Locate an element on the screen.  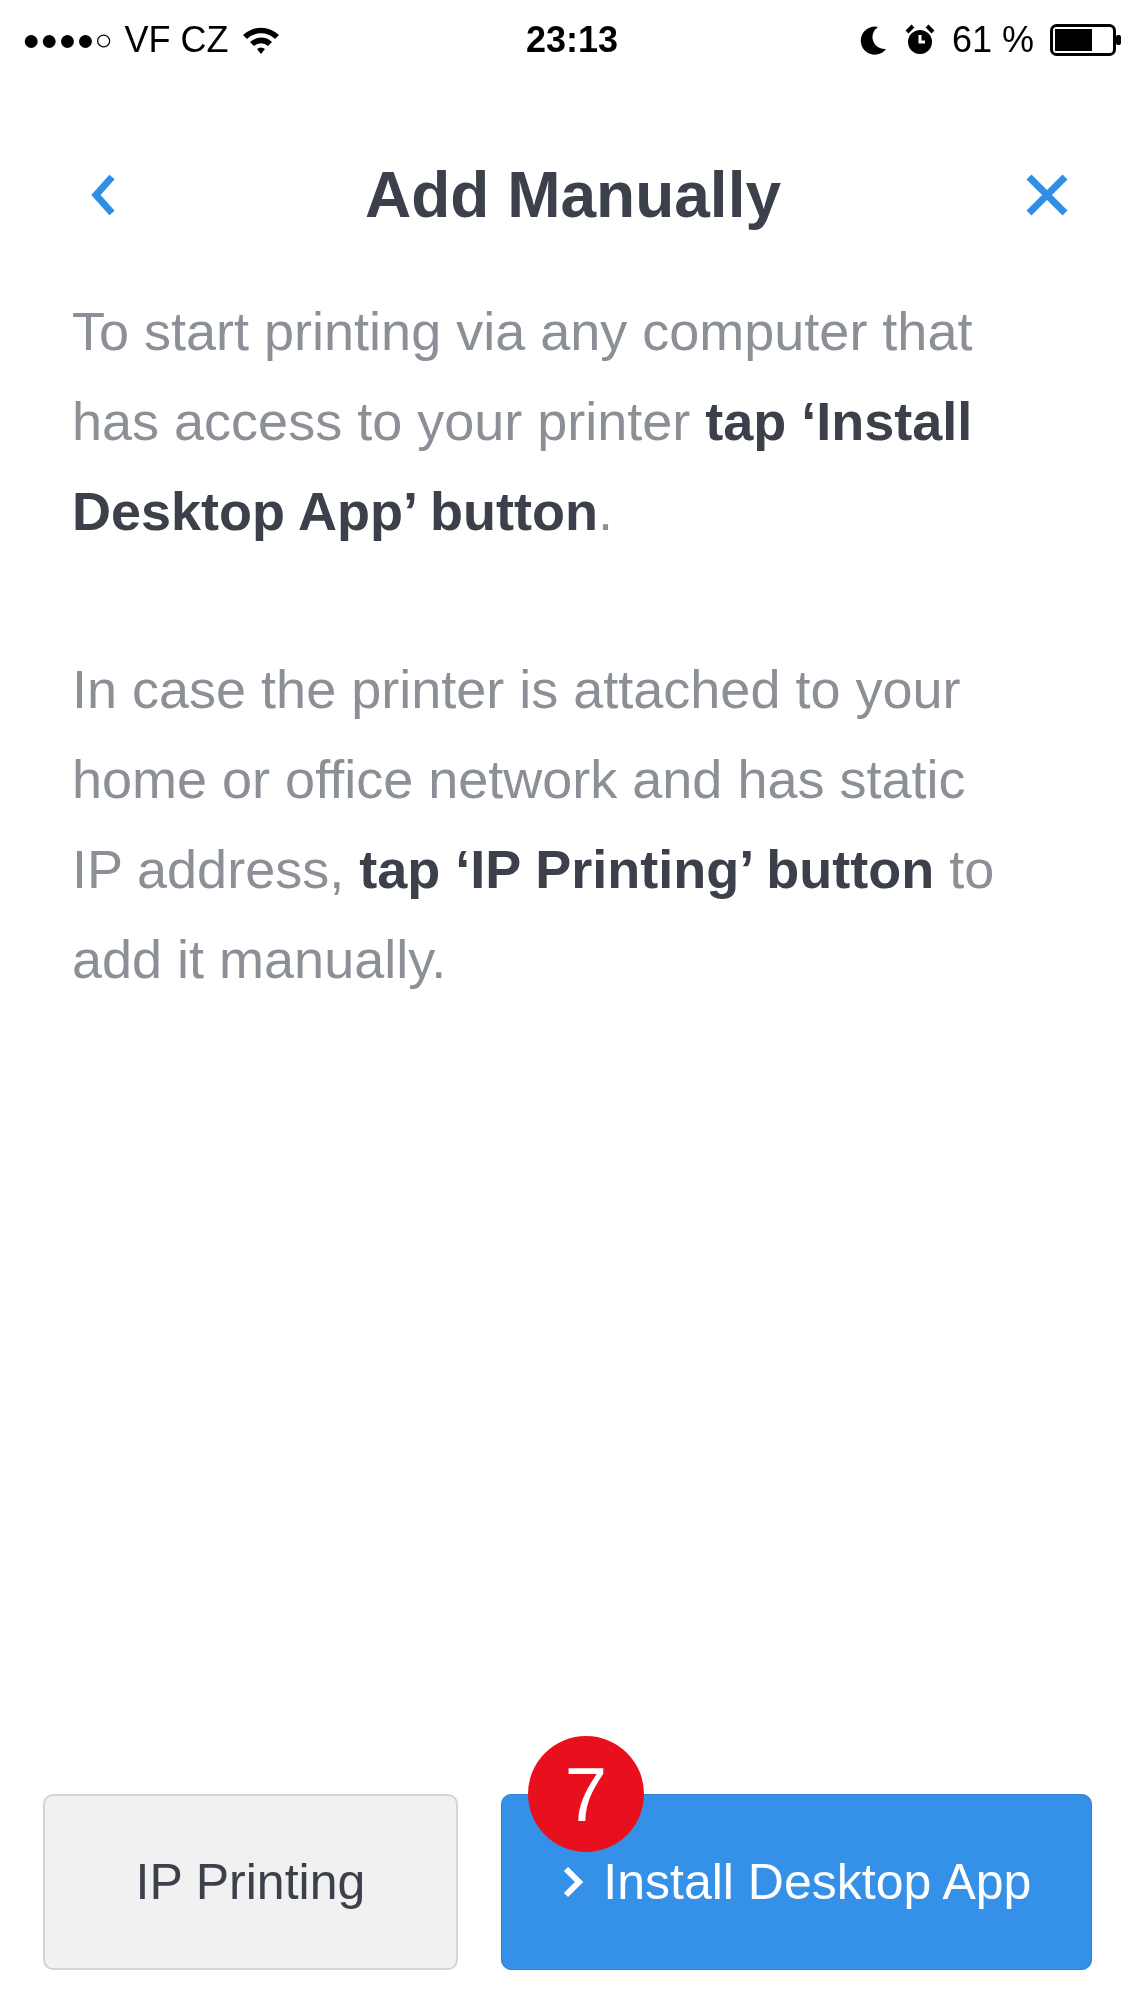
chevron-icon is located at coordinates (573, 1882).